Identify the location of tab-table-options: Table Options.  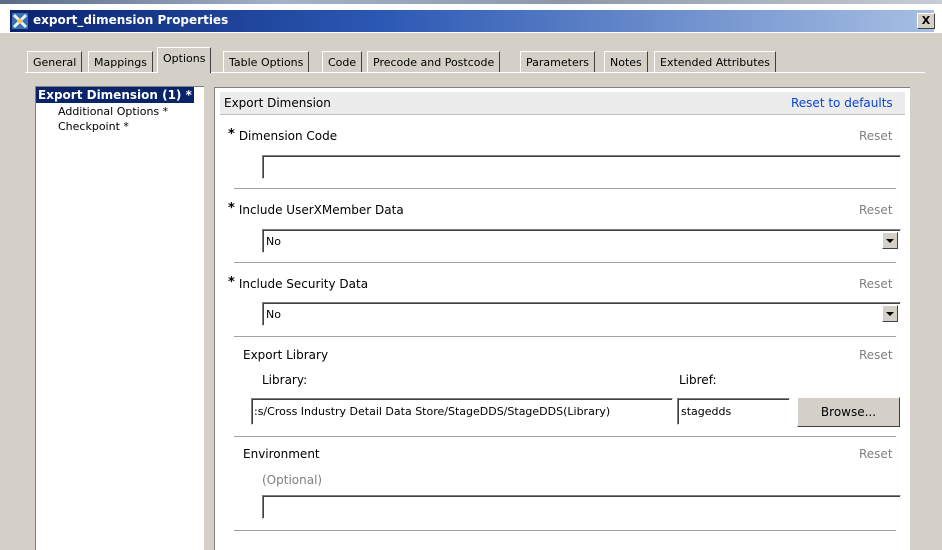
(266, 62).